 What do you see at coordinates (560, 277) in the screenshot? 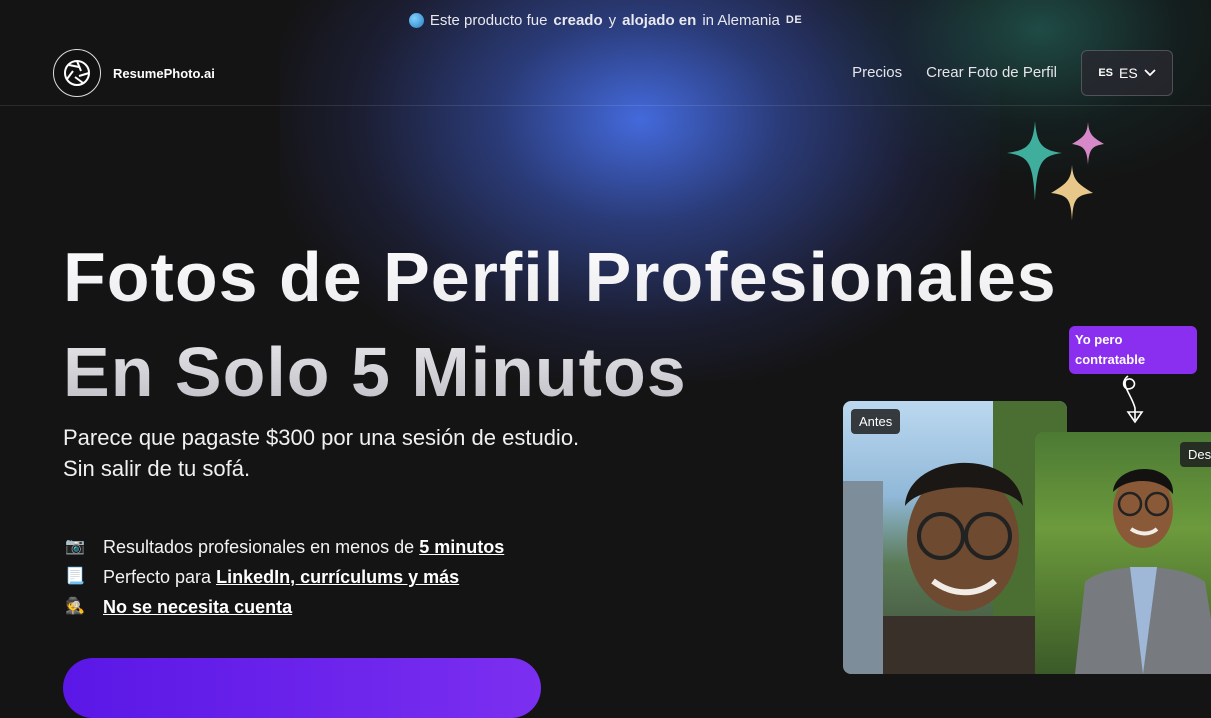
I see `hero-title-line1: Fotos de Perfil Profesionales` at bounding box center [560, 277].